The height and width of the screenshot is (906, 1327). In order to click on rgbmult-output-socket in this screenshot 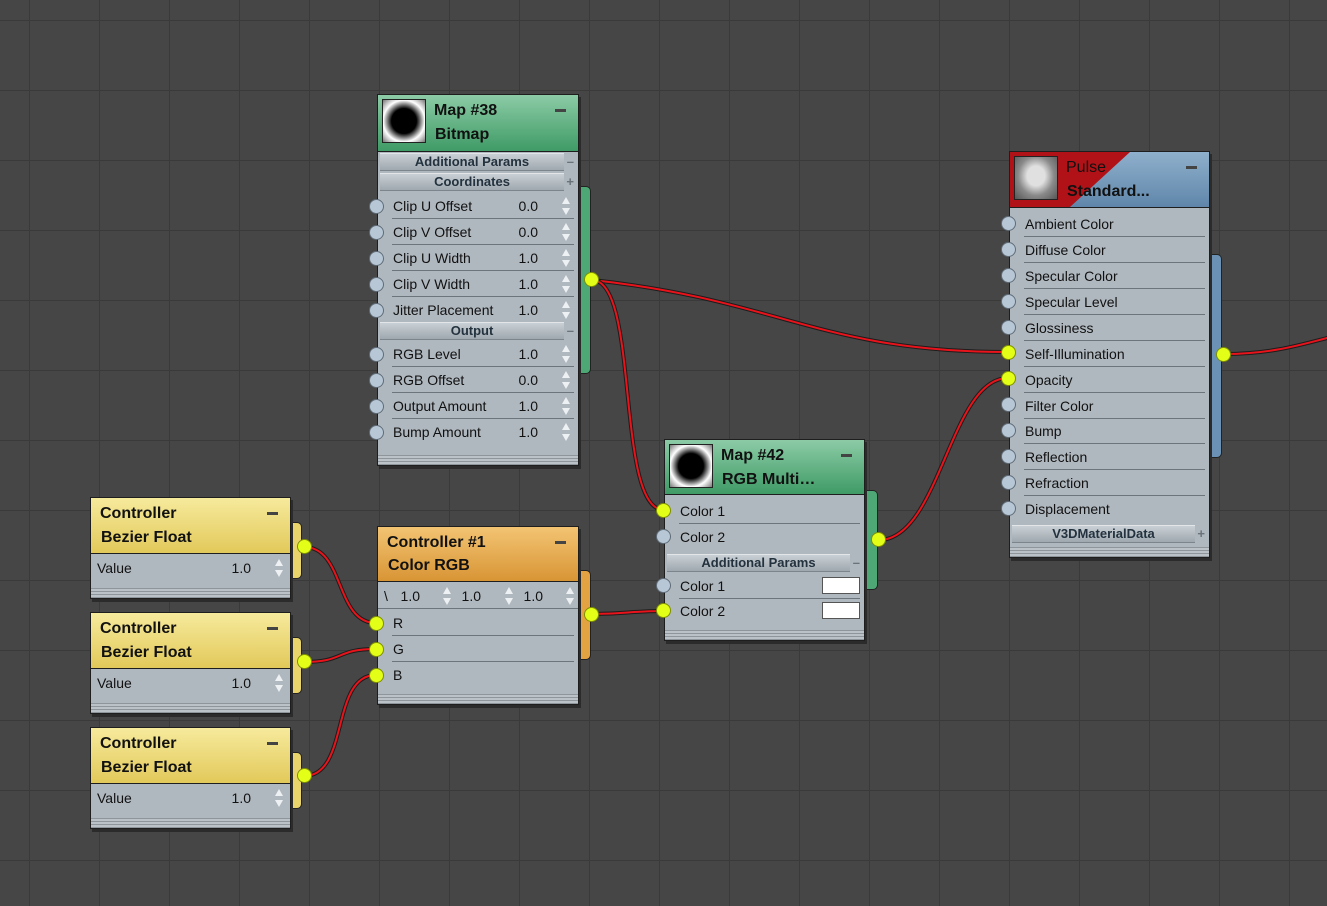, I will do `click(878, 539)`.